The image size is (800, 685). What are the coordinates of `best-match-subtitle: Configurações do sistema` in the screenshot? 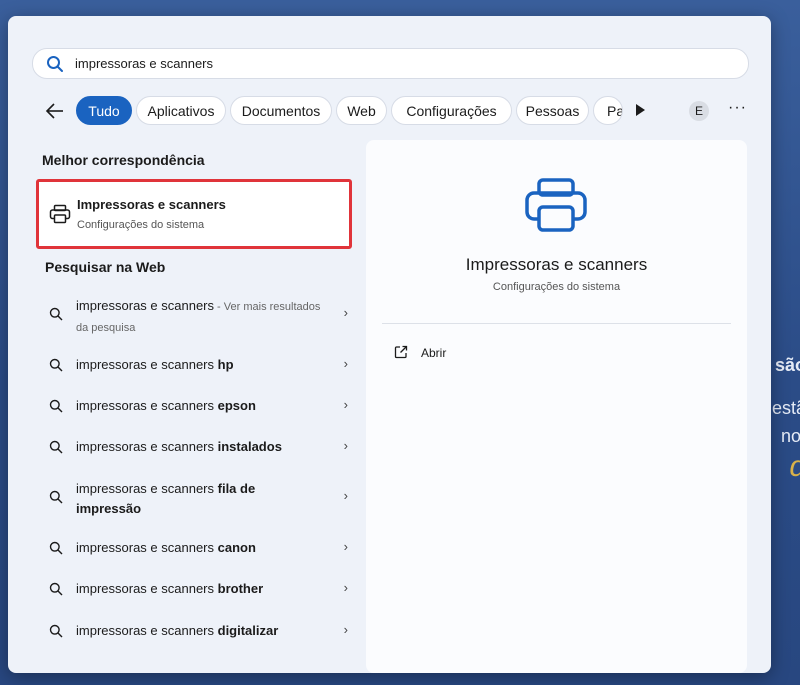 It's located at (141, 225).